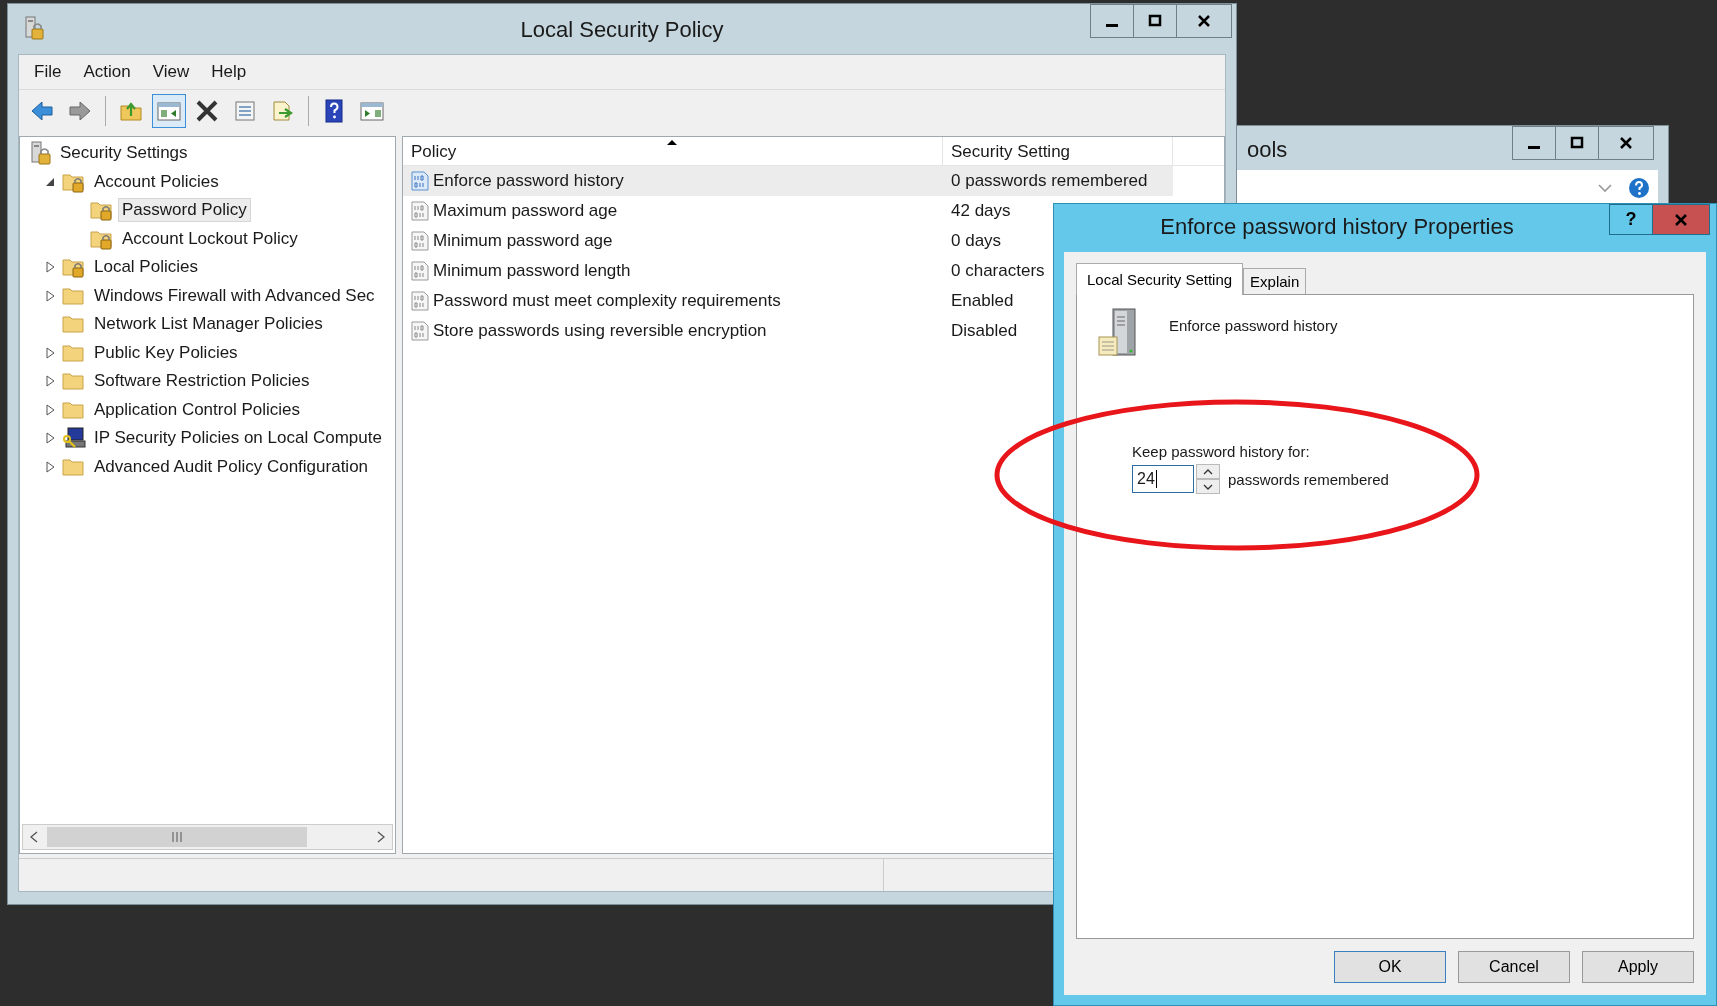 The width and height of the screenshot is (1717, 1006). I want to click on tree-item: Software Restriction Policies, so click(202, 381).